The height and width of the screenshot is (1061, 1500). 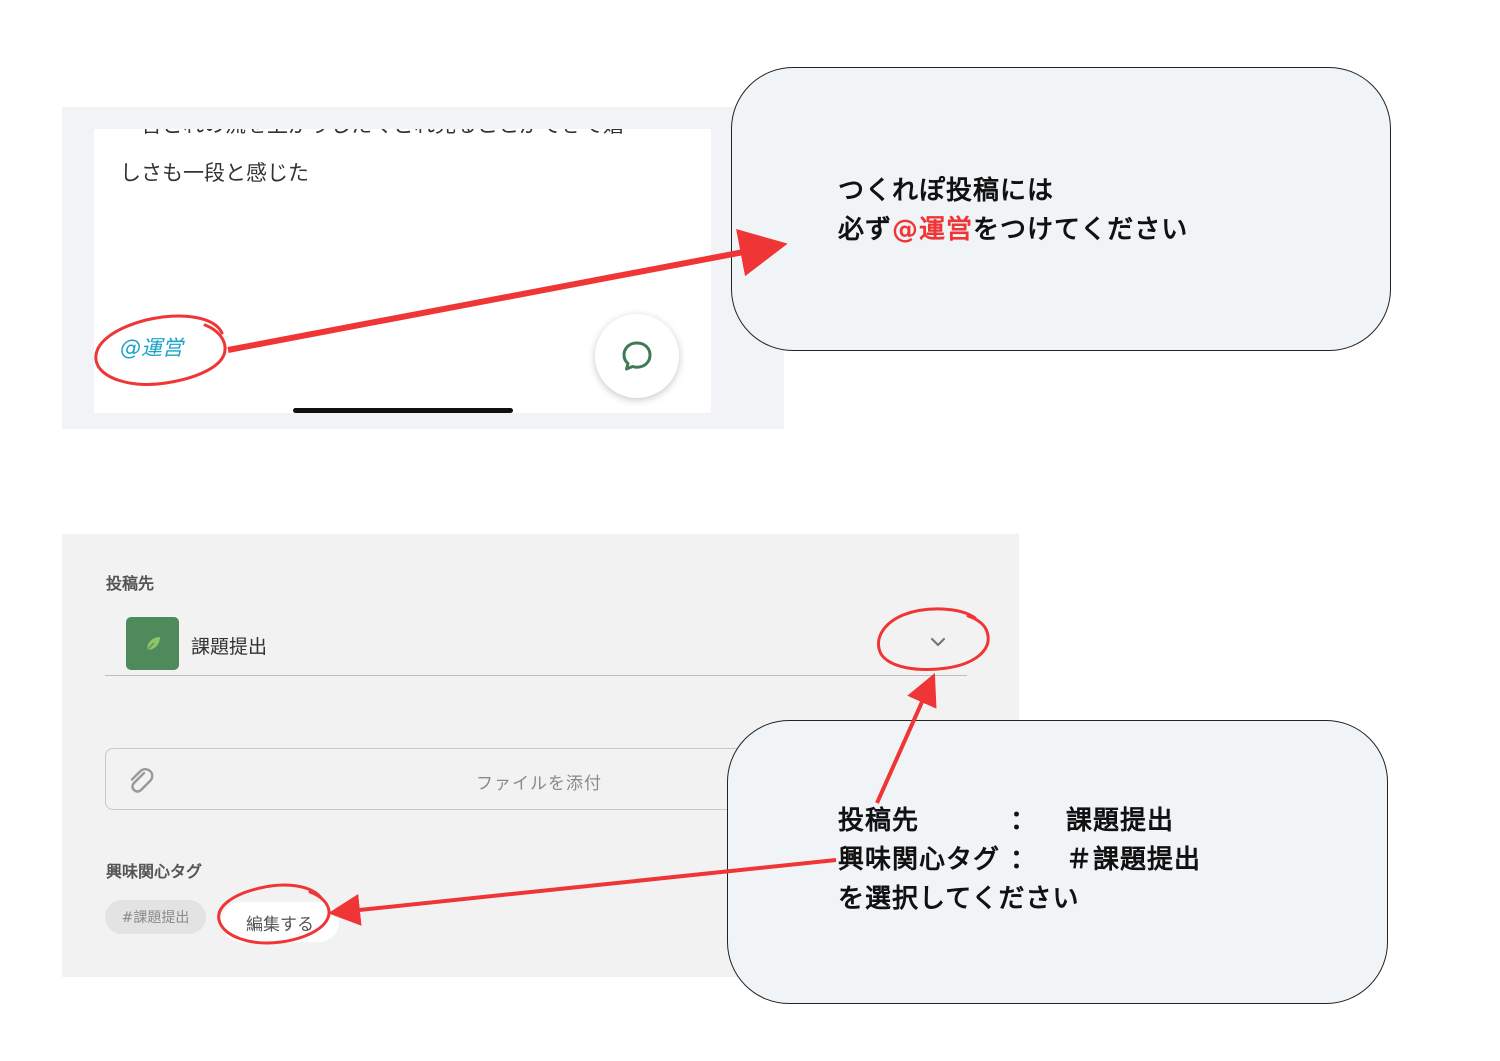 I want to click on edit-tags-button: 編集する, so click(x=280, y=922).